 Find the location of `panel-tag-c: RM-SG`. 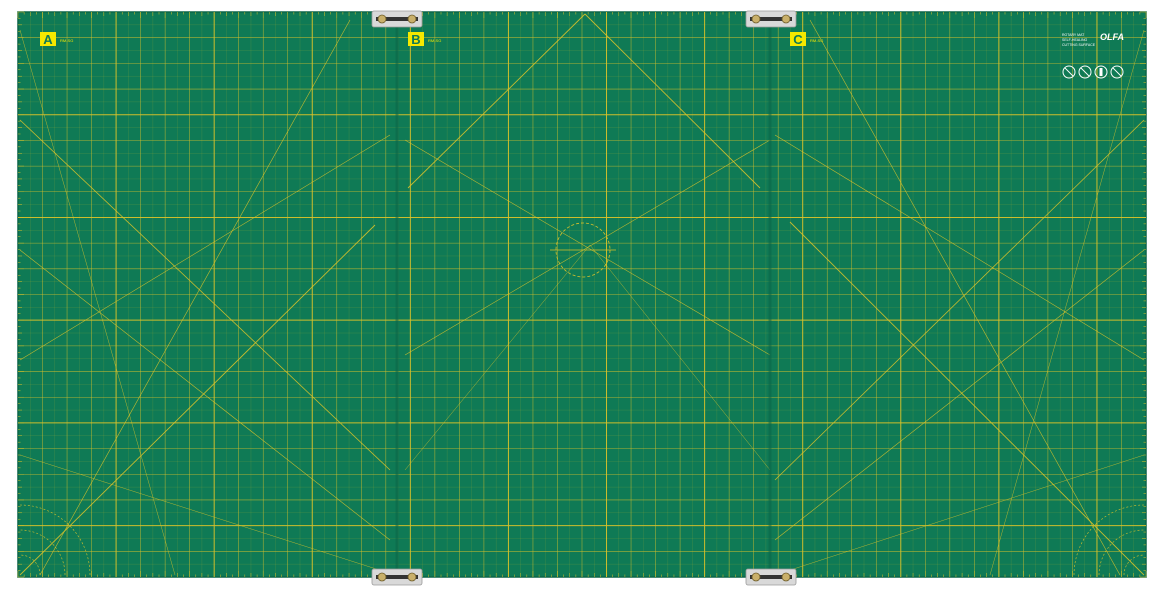

panel-tag-c: RM-SG is located at coordinates (816, 40).